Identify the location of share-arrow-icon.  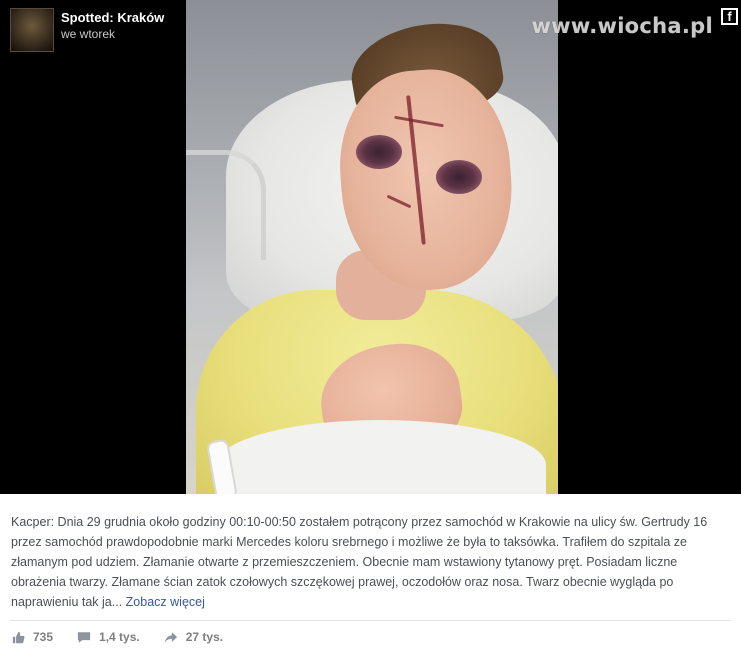
(170, 637).